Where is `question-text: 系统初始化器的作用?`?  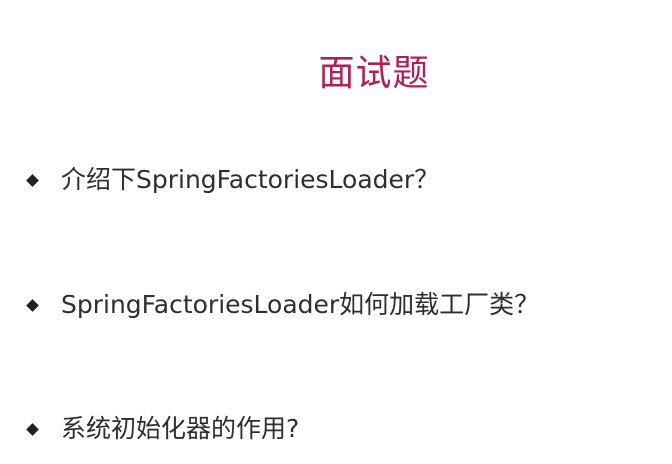 question-text: 系统初始化器的作用? is located at coordinates (180, 428).